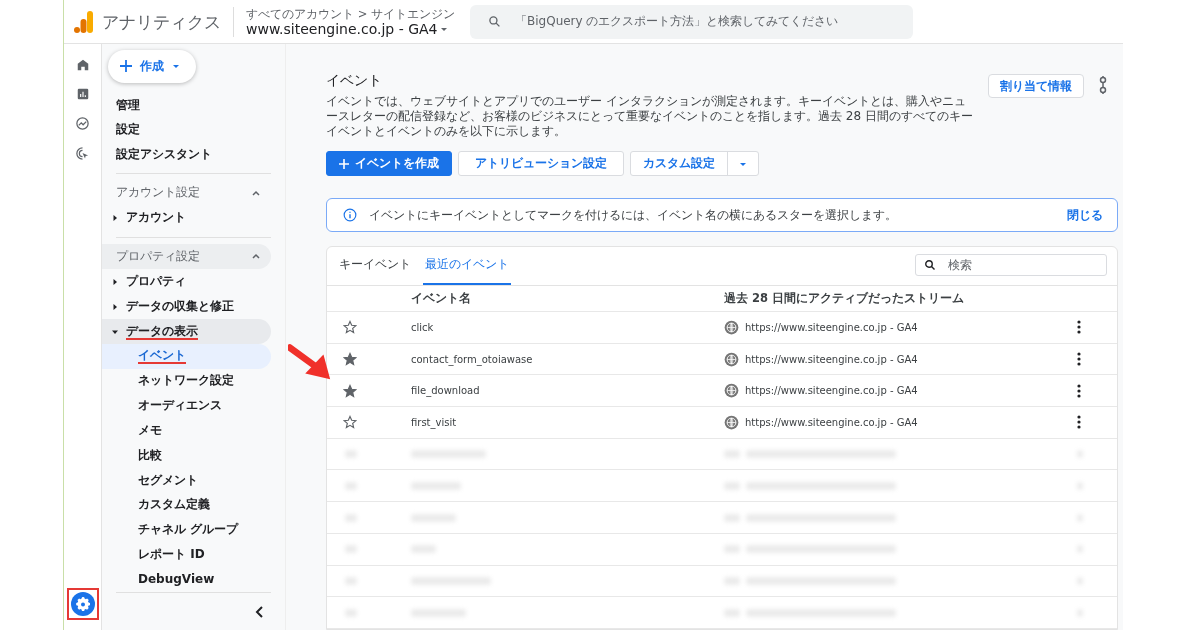  I want to click on column-header: 過去 28 日間にアクティブだったストリーム, so click(844, 298).